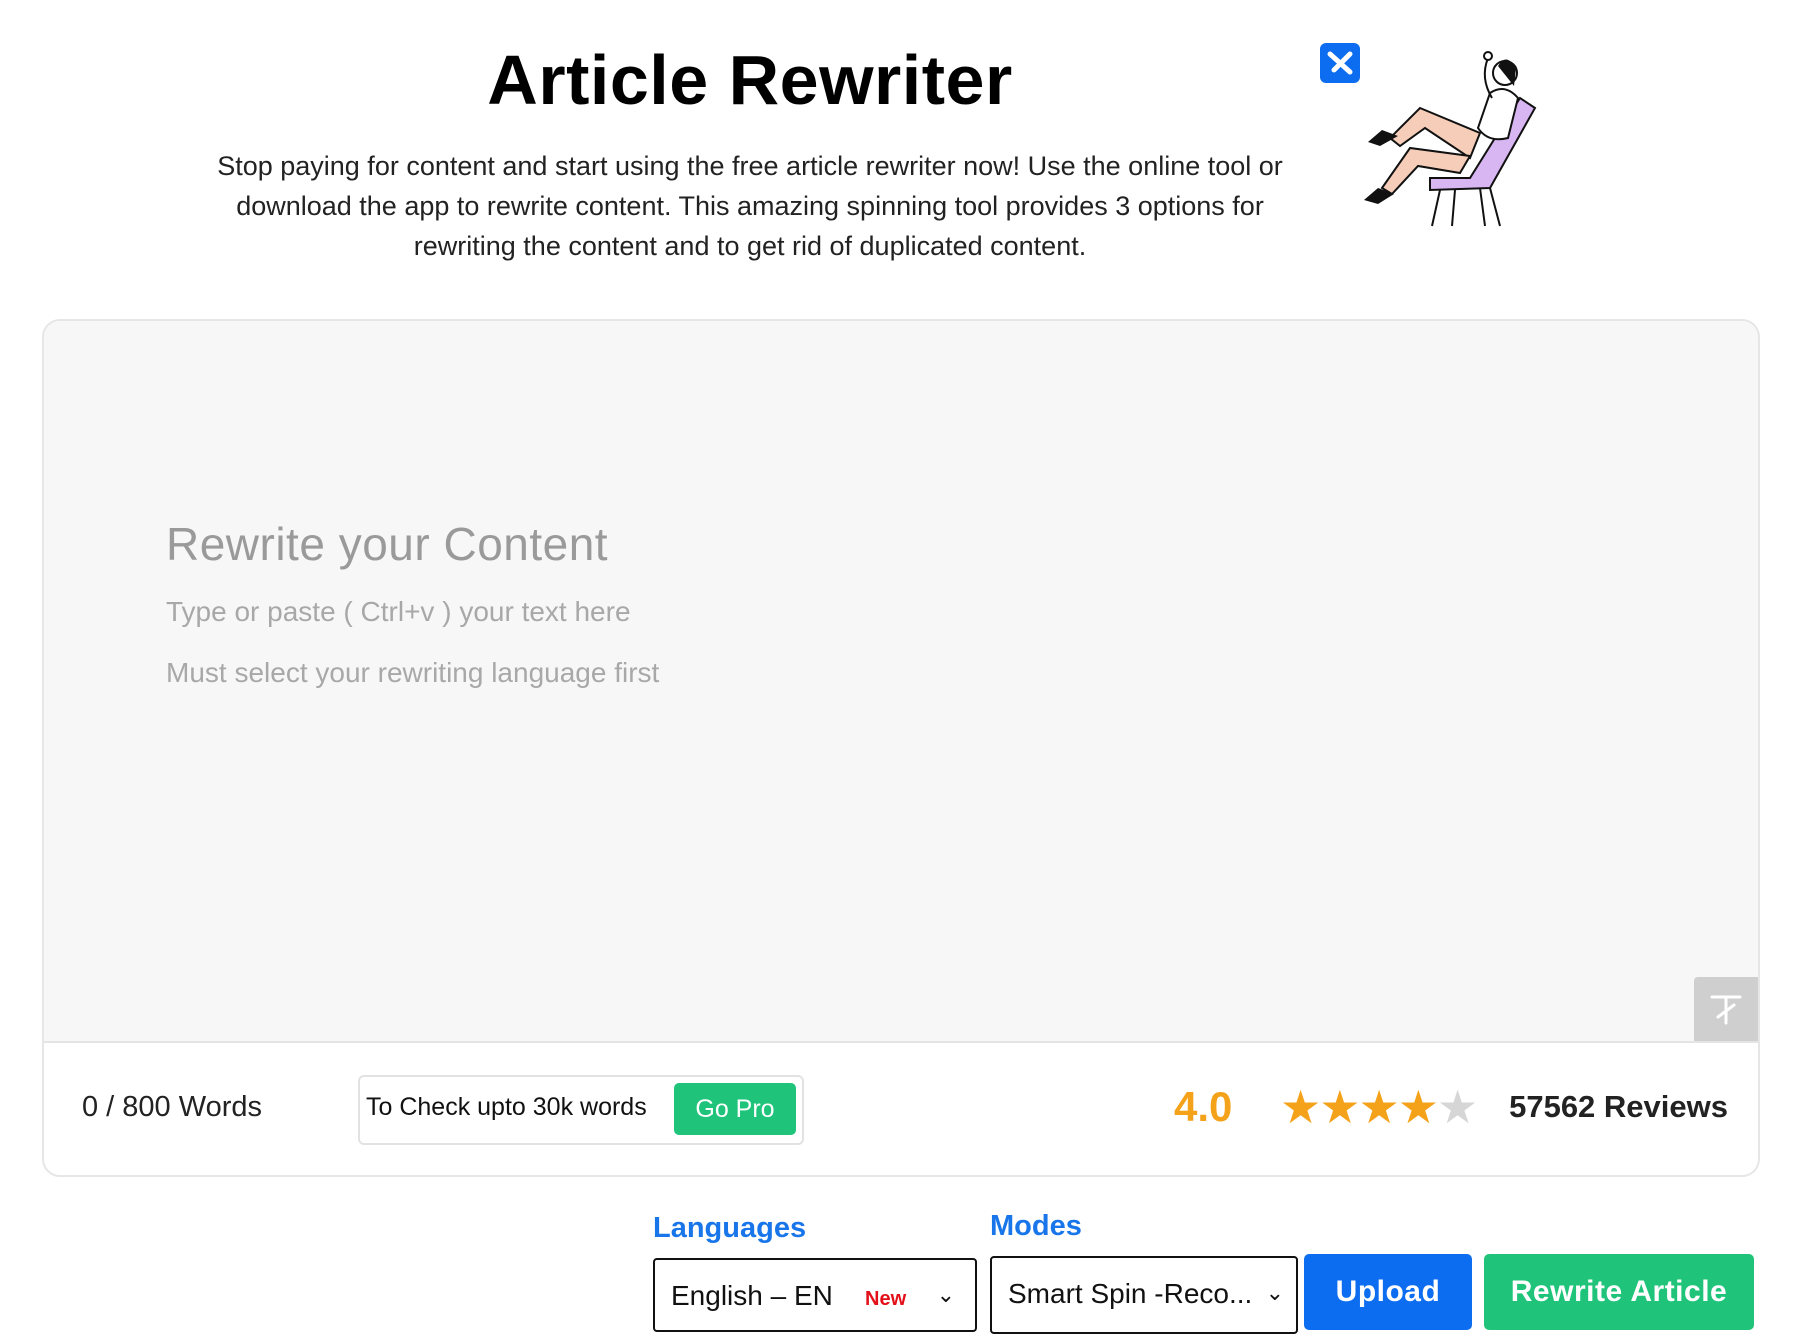  Describe the element at coordinates (1428, 135) in the screenshot. I see `person-in-chair-illustration` at that location.